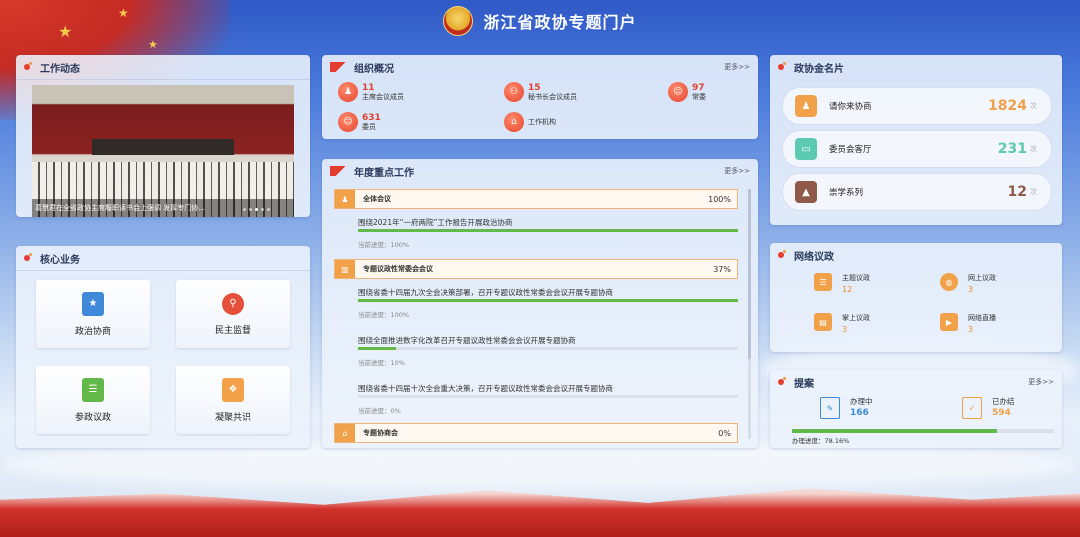 The height and width of the screenshot is (537, 1080). What do you see at coordinates (949, 282) in the screenshot?
I see `globe-icon: ◍` at bounding box center [949, 282].